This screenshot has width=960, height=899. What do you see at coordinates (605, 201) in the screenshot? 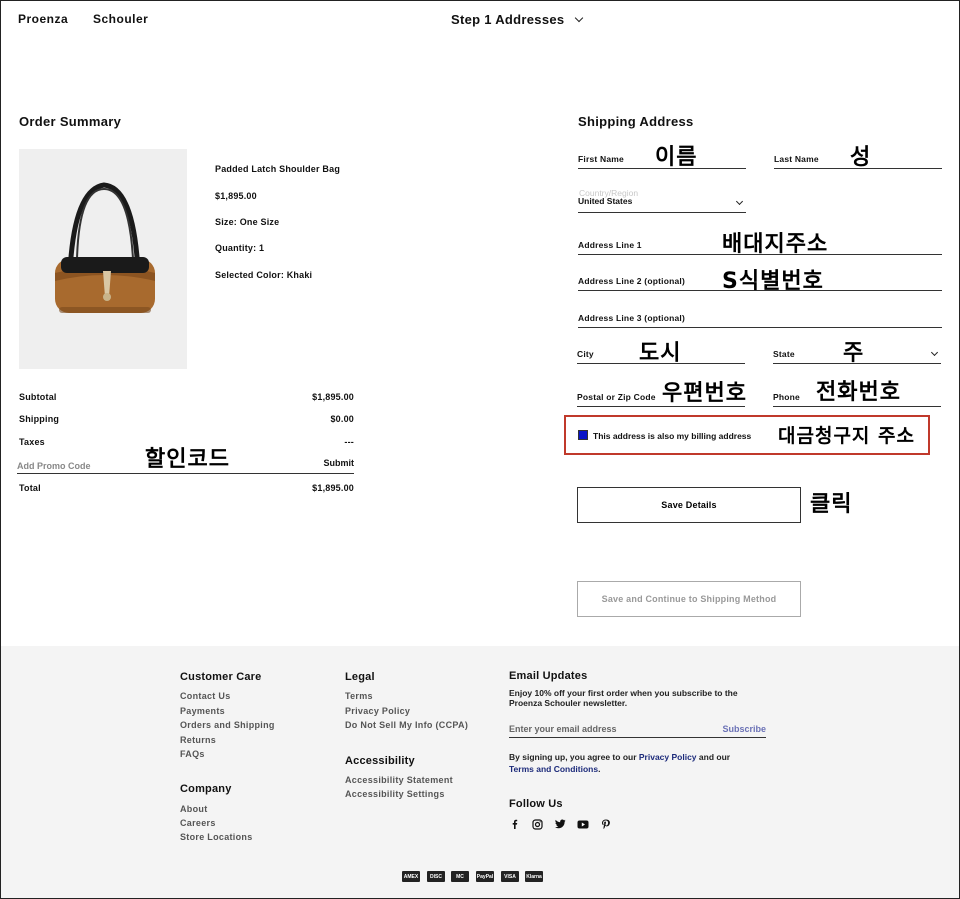
I see `country-value: United States` at bounding box center [605, 201].